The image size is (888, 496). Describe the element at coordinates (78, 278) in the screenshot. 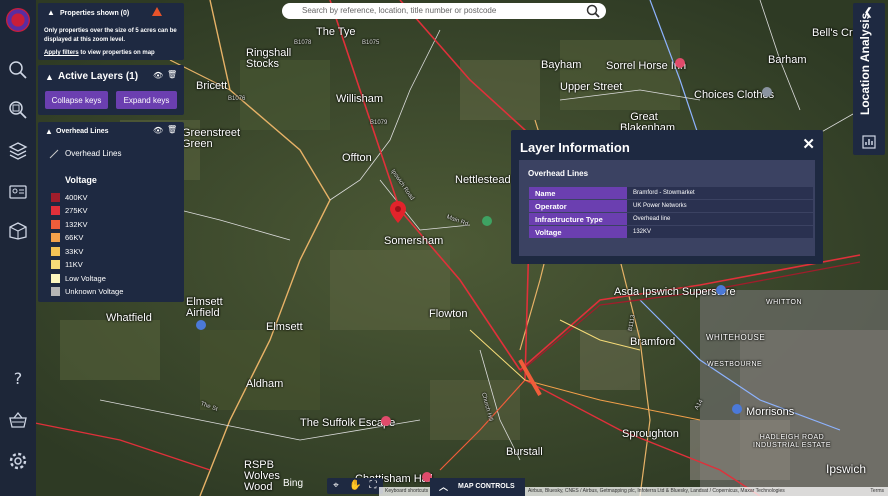

I see `legend-item: Low Voltage` at that location.